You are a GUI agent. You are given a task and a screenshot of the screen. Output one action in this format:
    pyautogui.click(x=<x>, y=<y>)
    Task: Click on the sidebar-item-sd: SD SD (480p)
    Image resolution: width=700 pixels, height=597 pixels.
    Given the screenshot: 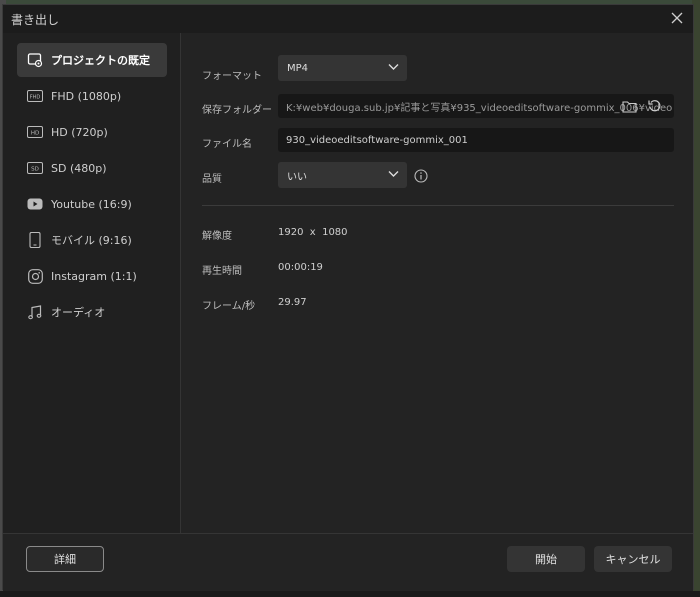 What is the action you would take?
    pyautogui.click(x=92, y=168)
    